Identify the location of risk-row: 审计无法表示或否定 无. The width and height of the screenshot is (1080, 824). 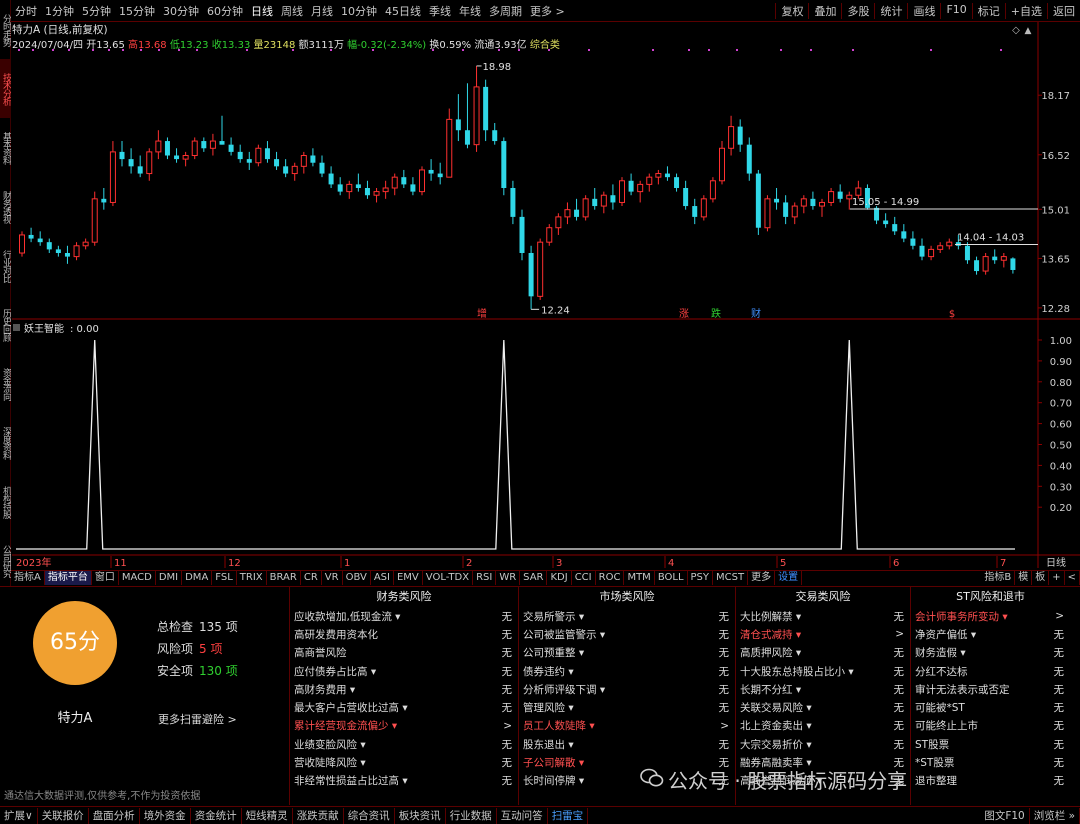
(990, 689).